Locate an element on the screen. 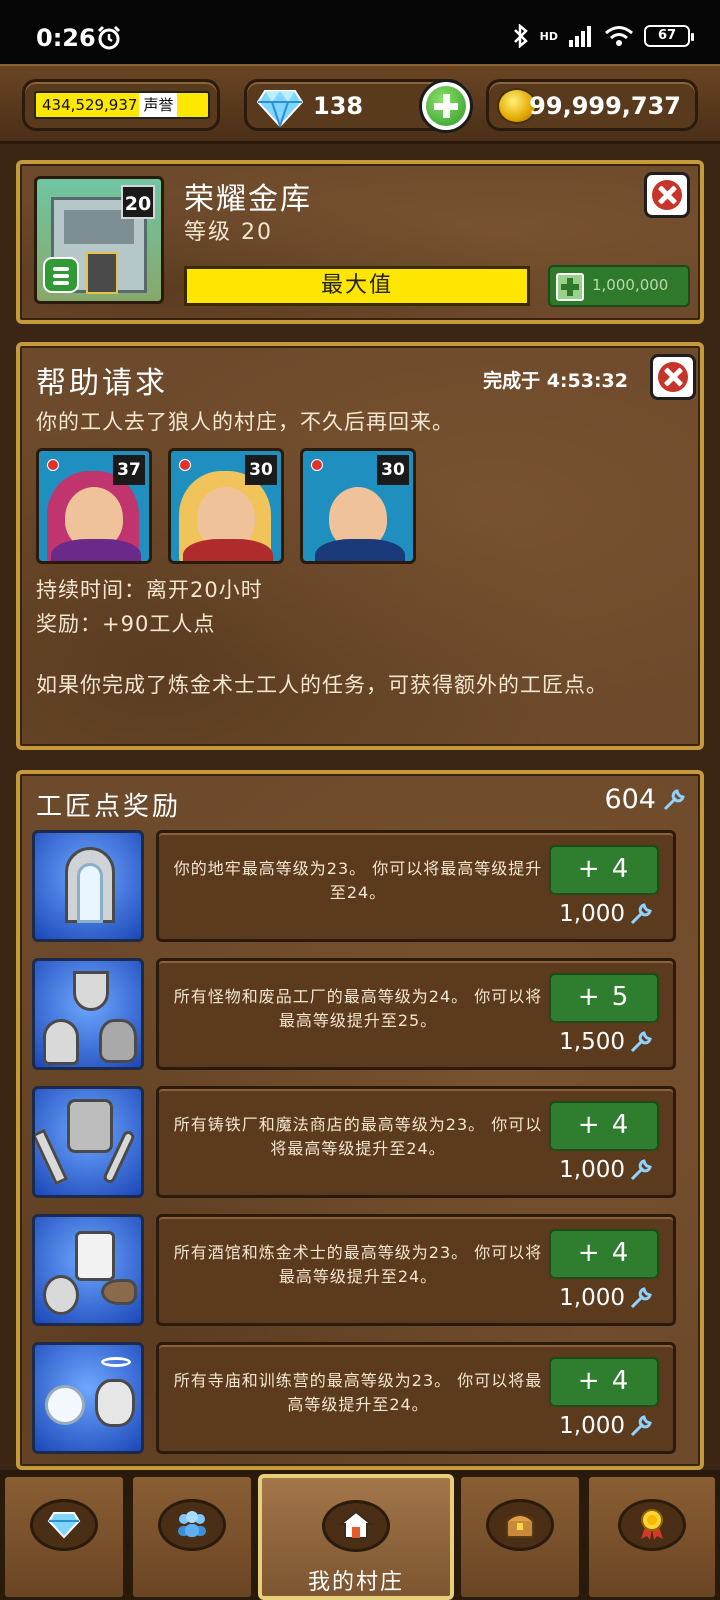 This screenshot has width=720, height=1600. nav-achievements is located at coordinates (652, 1537).